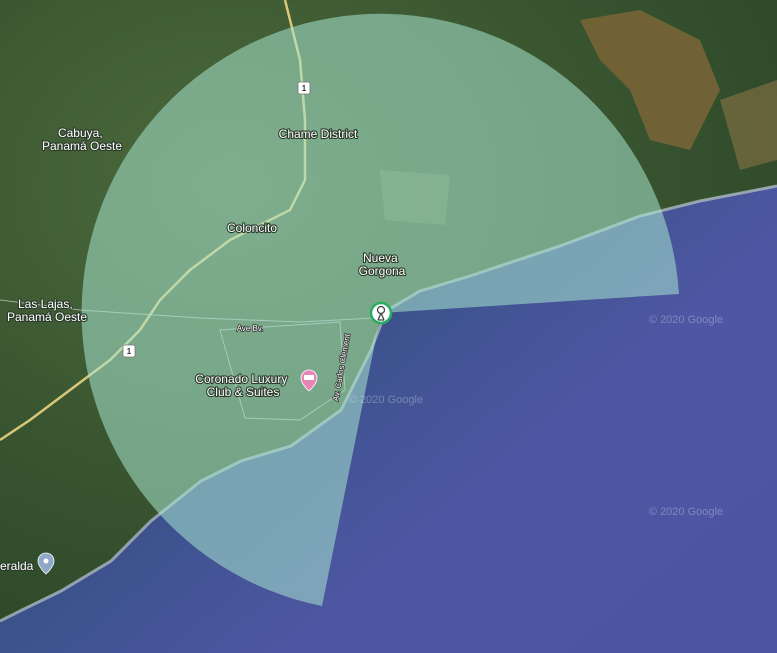  I want to click on place-label-esmeralda: eralda, so click(17, 566).